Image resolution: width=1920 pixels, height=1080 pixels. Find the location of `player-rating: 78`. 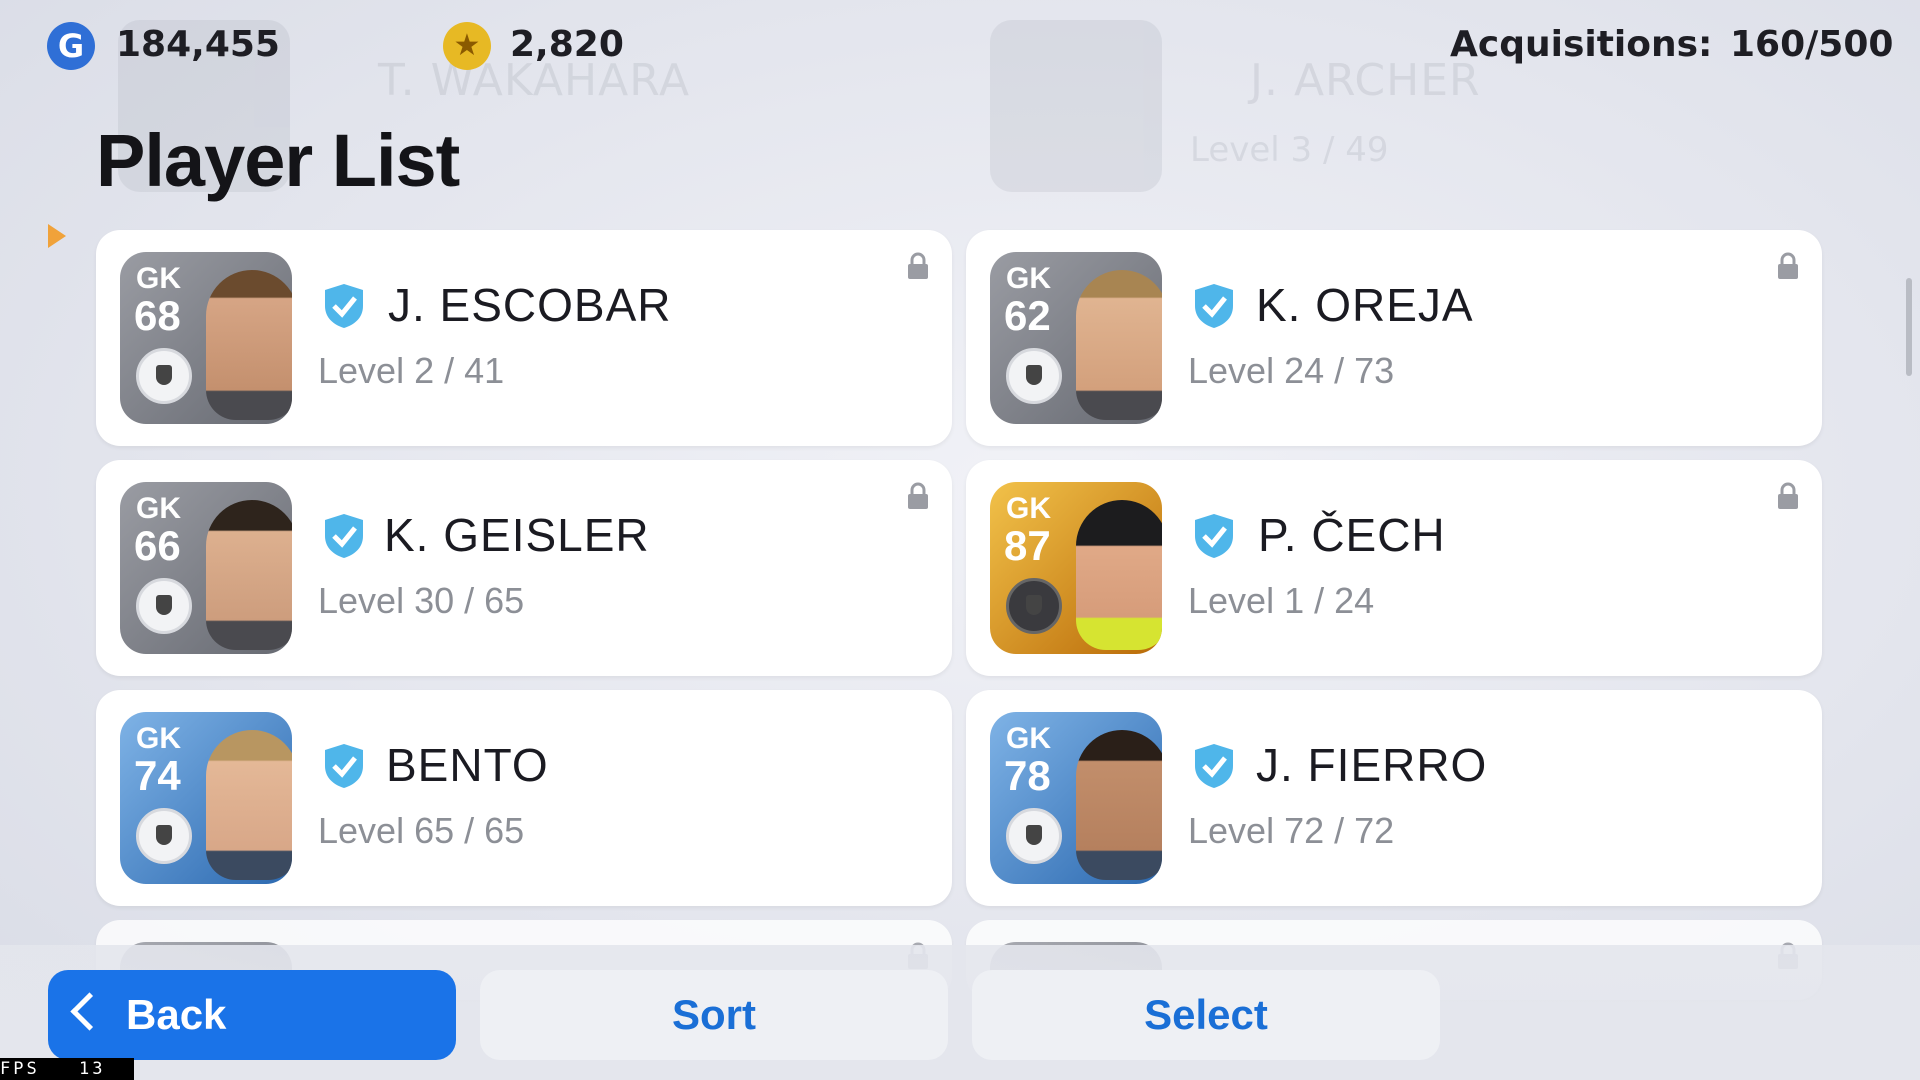

player-rating: 78 is located at coordinates (1027, 775).